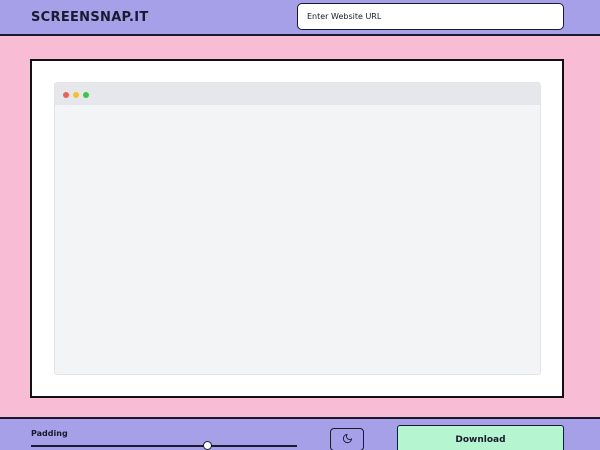 The width and height of the screenshot is (600, 450). Describe the element at coordinates (86, 95) in the screenshot. I see `green-dot-icon` at that location.